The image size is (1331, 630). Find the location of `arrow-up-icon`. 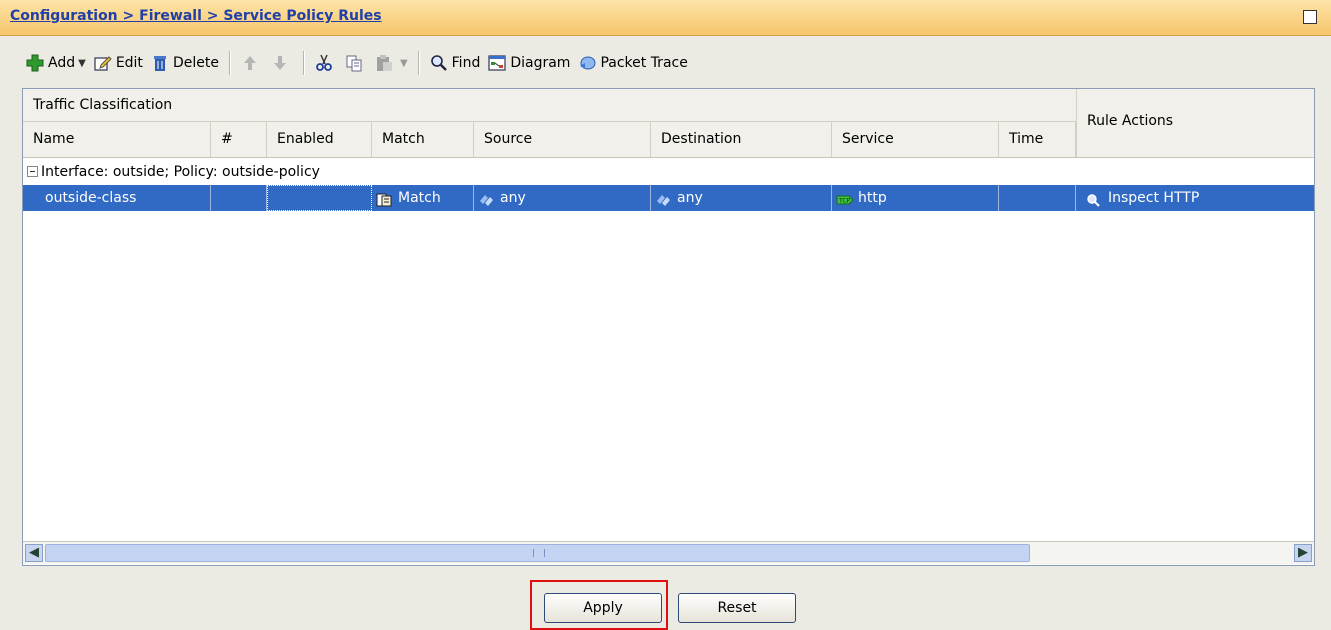

arrow-up-icon is located at coordinates (250, 63).